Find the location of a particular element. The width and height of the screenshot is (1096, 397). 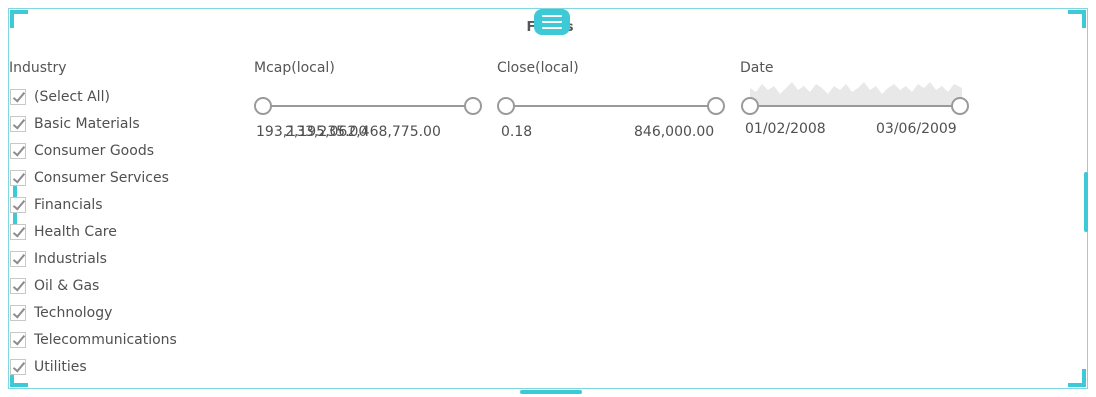

industry-item-label: Consumer Goods is located at coordinates (94, 150).